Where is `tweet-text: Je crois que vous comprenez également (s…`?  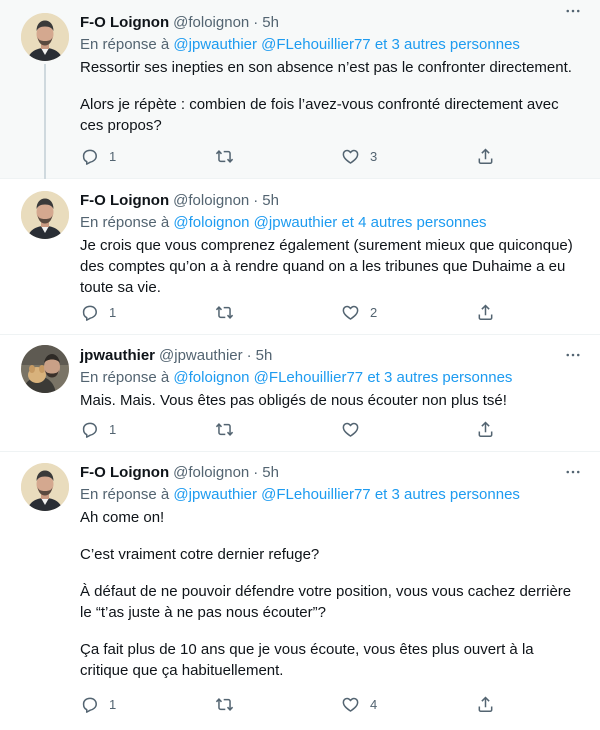 tweet-text: Je crois que vous comprenez également (s… is located at coordinates (332, 266).